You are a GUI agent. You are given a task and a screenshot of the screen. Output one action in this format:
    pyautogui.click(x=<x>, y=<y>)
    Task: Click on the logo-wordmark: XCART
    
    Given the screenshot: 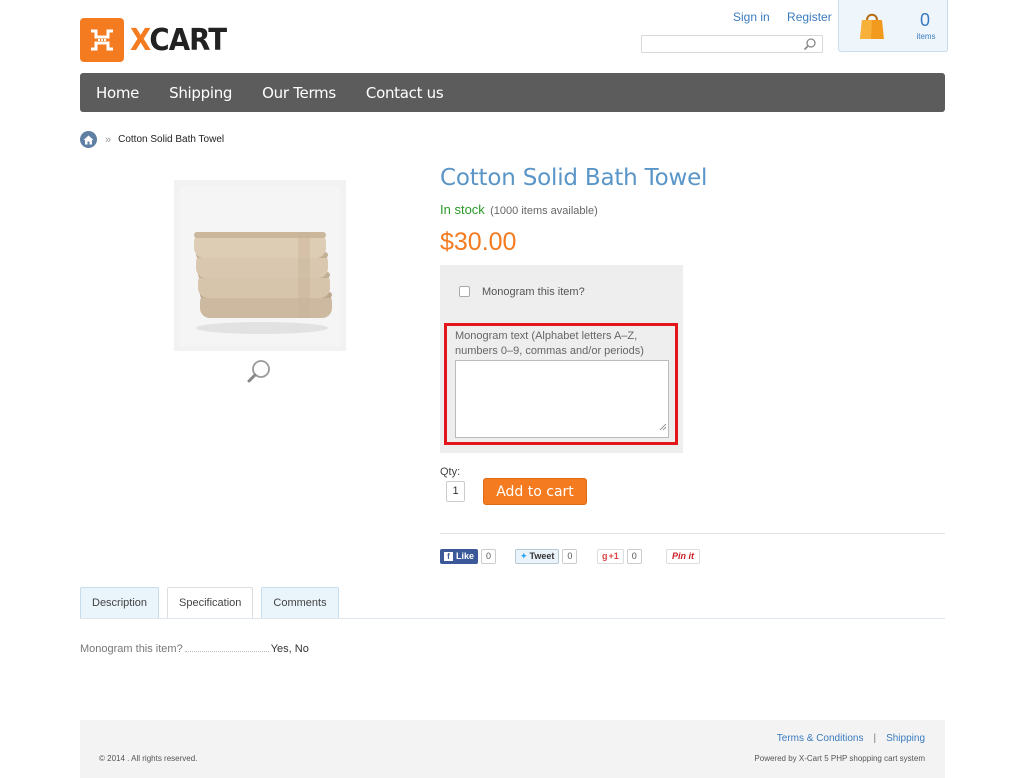 What is the action you would take?
    pyautogui.click(x=178, y=40)
    